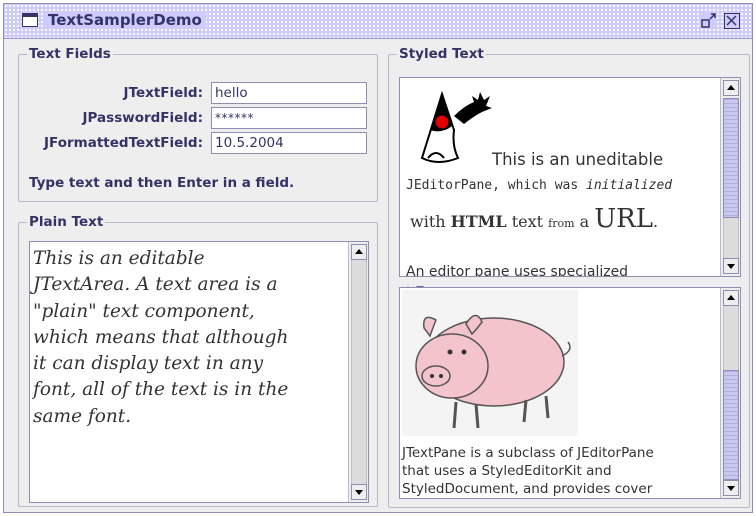 Image resolution: width=756 pixels, height=516 pixels. What do you see at coordinates (732, 21) in the screenshot?
I see `close-button` at bounding box center [732, 21].